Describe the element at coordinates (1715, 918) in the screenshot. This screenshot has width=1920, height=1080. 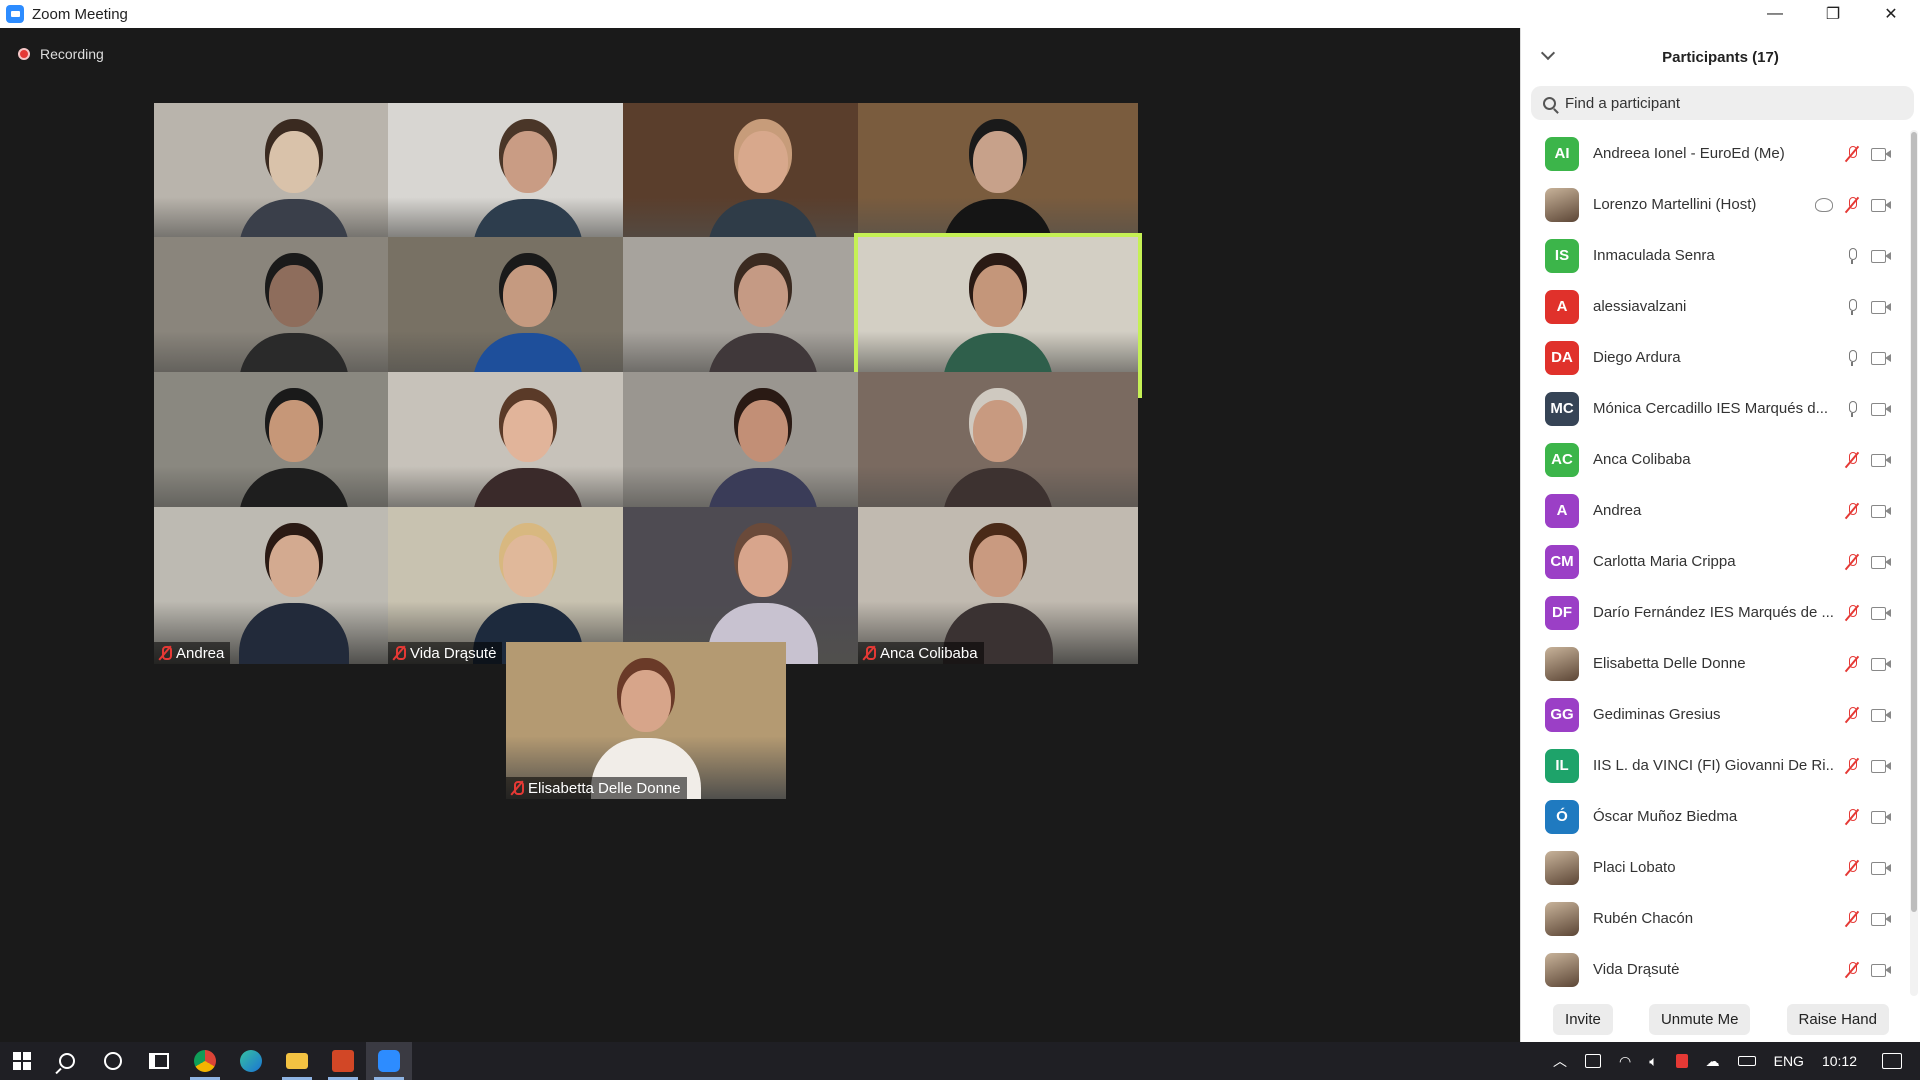
I see `participant-row: Rubén Chacón` at that location.